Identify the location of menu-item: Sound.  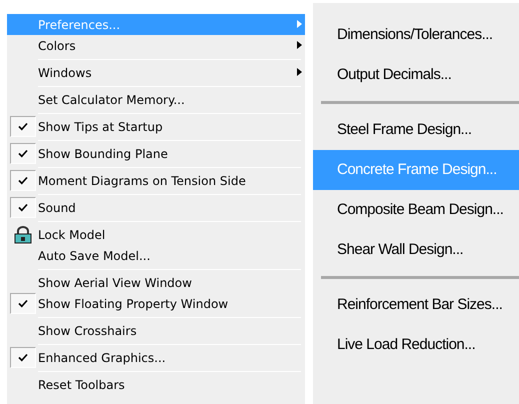
(156, 207).